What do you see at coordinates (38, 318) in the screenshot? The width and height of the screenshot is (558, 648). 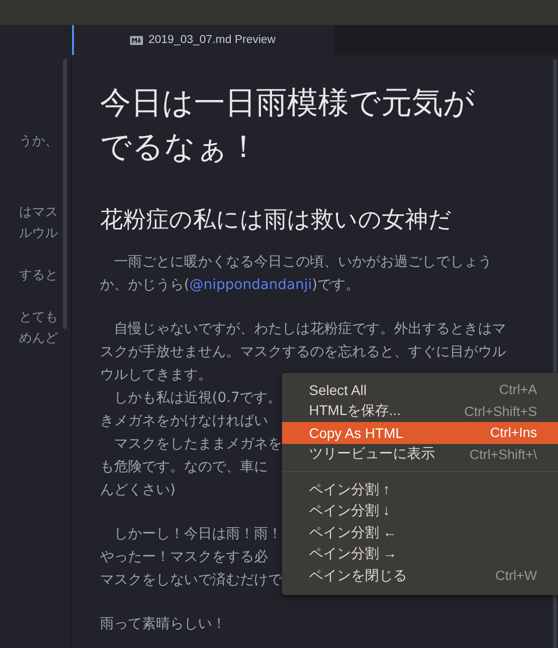 I see `text-line: とても` at bounding box center [38, 318].